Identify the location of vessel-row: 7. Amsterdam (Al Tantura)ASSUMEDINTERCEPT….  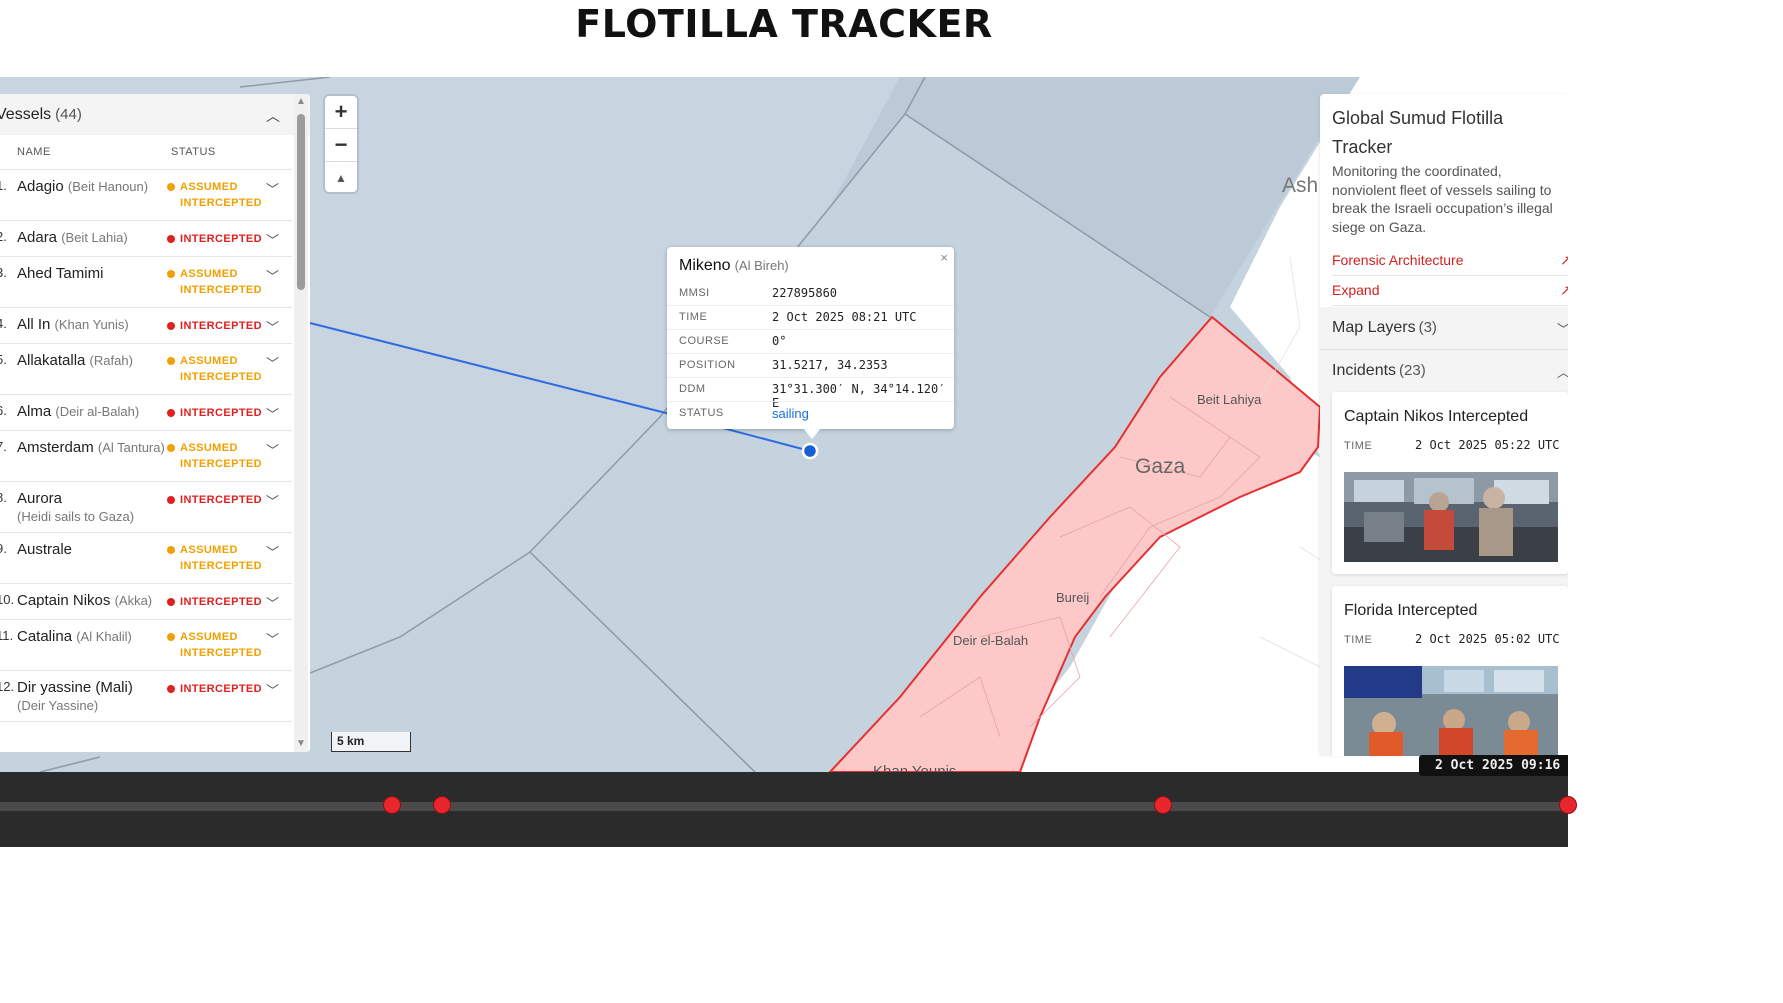
(146, 456).